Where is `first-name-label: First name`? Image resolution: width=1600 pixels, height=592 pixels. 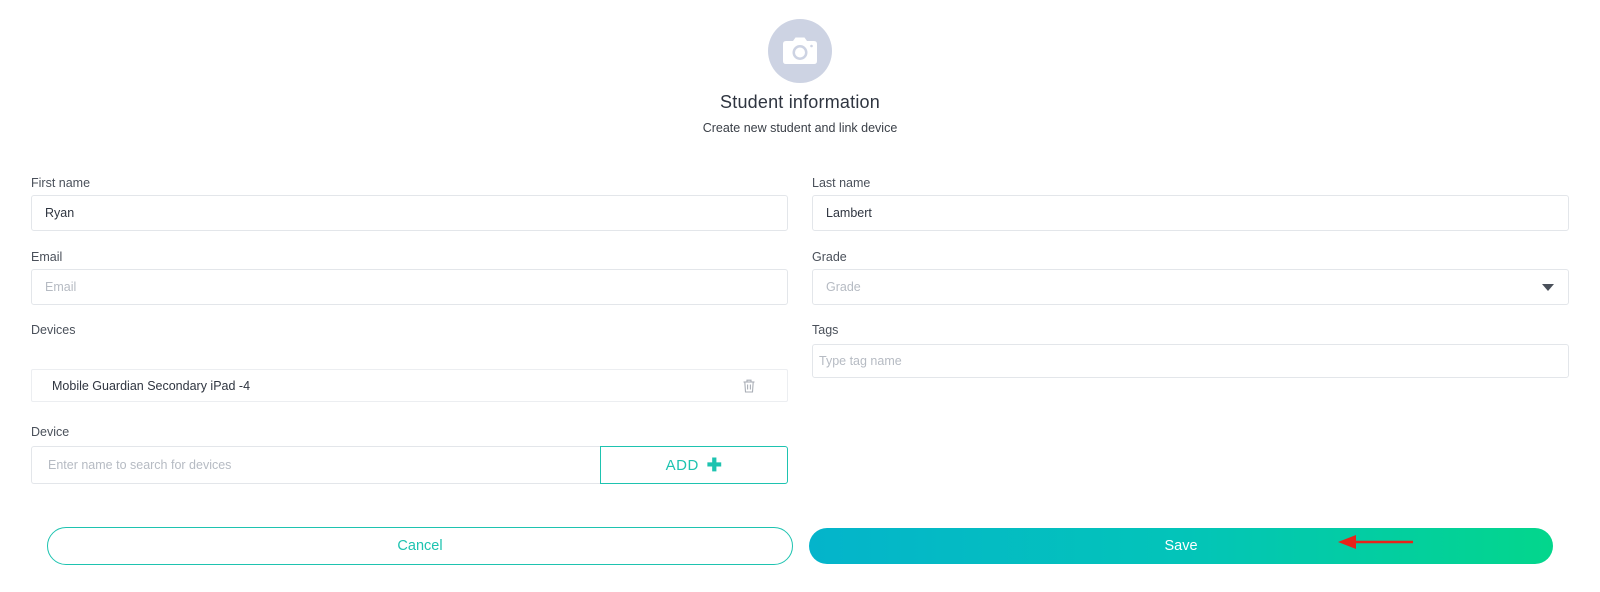 first-name-label: First name is located at coordinates (61, 183).